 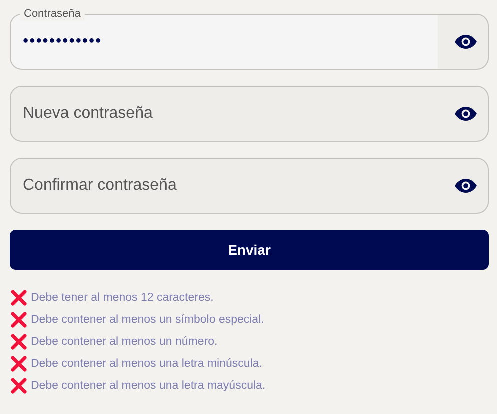 I want to click on requirement-text: Debe contener al menos un número., so click(x=124, y=342).